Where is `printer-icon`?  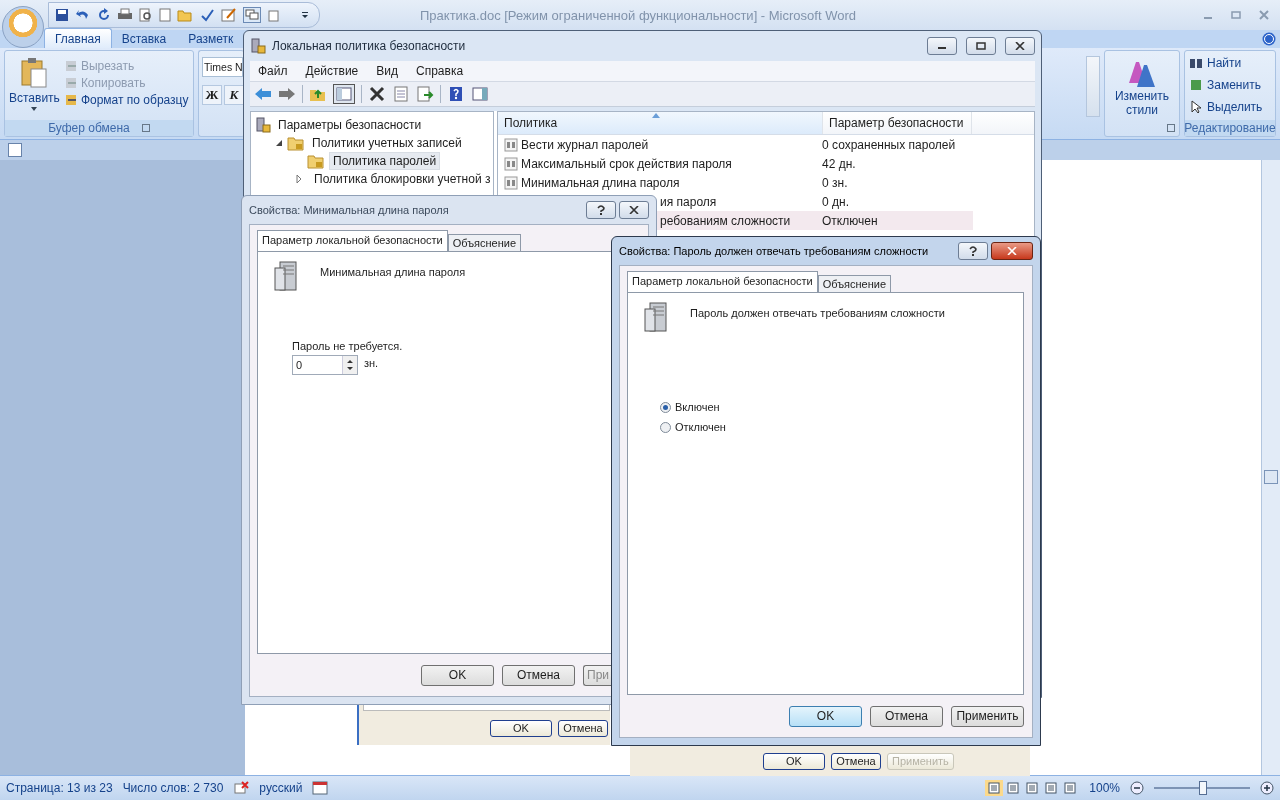
printer-icon is located at coordinates (125, 15).